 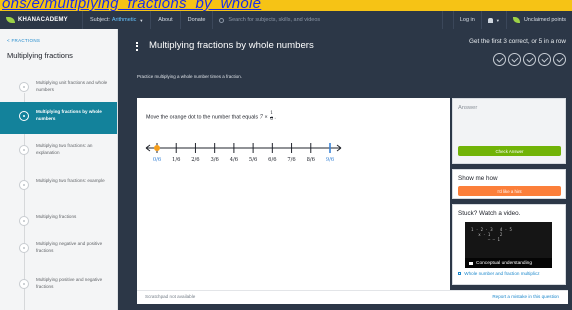 I want to click on tick-label: 7/6, so click(x=291, y=160).